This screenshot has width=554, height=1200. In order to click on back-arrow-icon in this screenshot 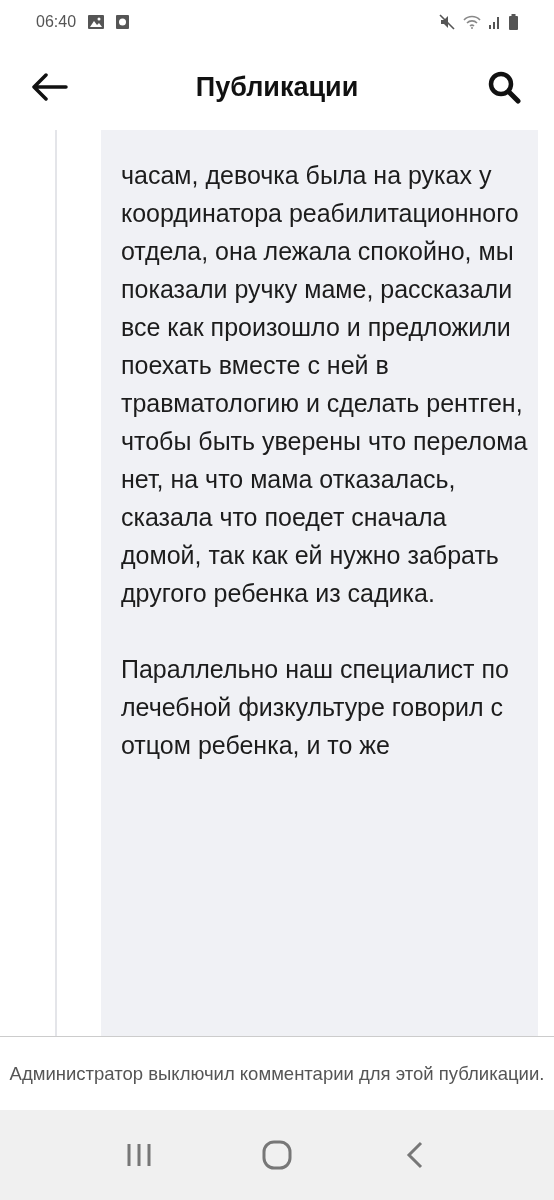, I will do `click(50, 87)`.